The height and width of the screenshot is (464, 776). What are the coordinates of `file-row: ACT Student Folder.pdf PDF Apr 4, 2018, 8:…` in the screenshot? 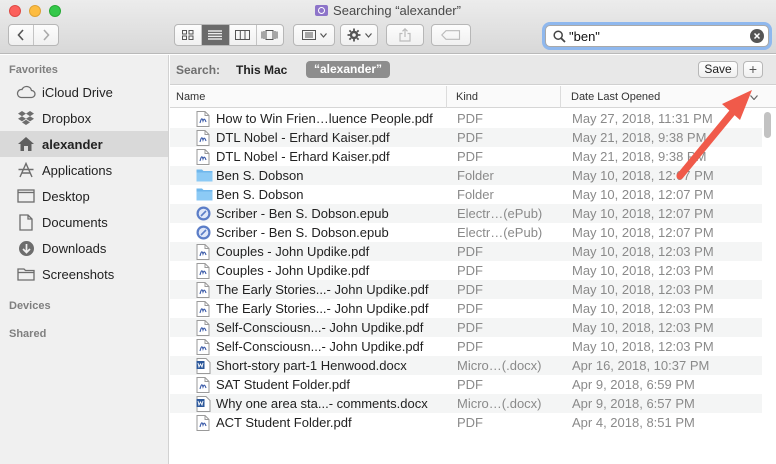 It's located at (466, 422).